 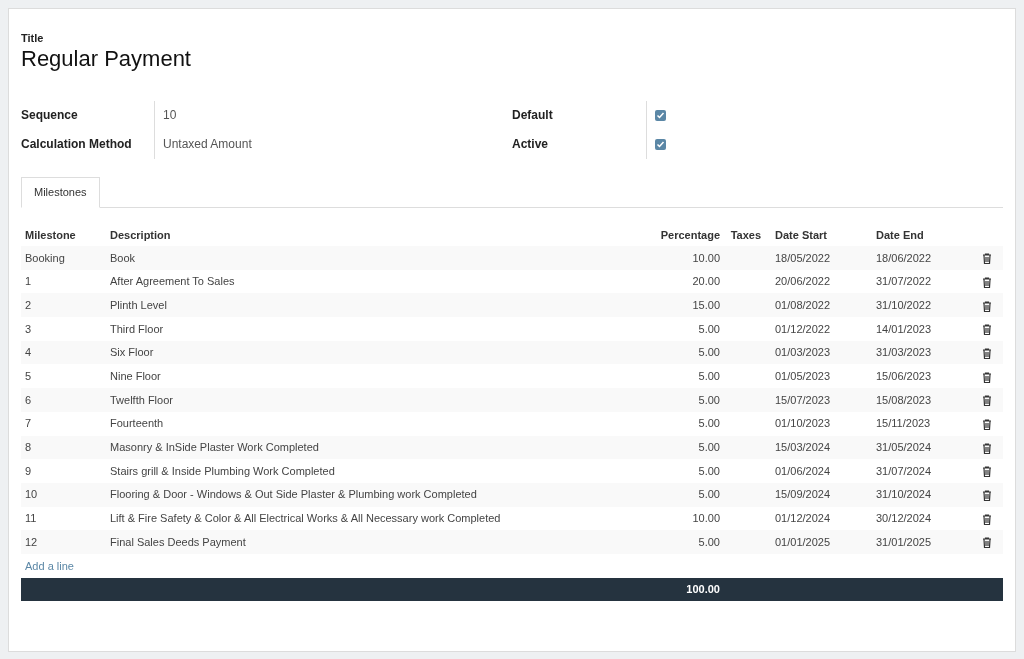 I want to click on table-cell: 01/03/2023, so click(x=821, y=352).